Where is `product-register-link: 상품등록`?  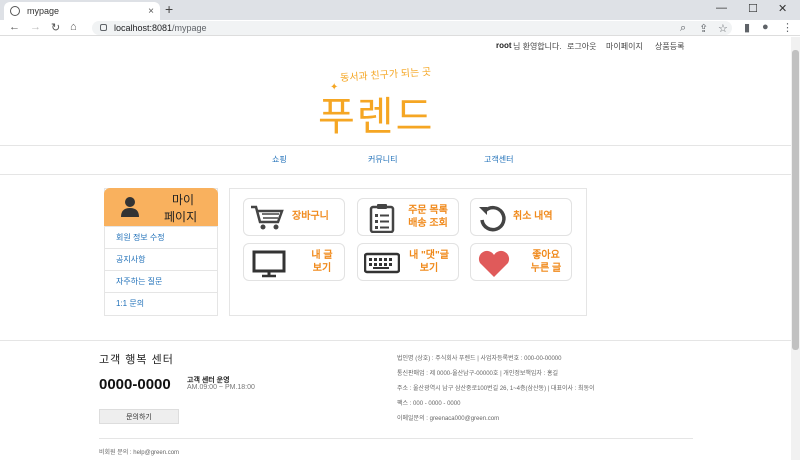
product-register-link: 상품등록 is located at coordinates (669, 46).